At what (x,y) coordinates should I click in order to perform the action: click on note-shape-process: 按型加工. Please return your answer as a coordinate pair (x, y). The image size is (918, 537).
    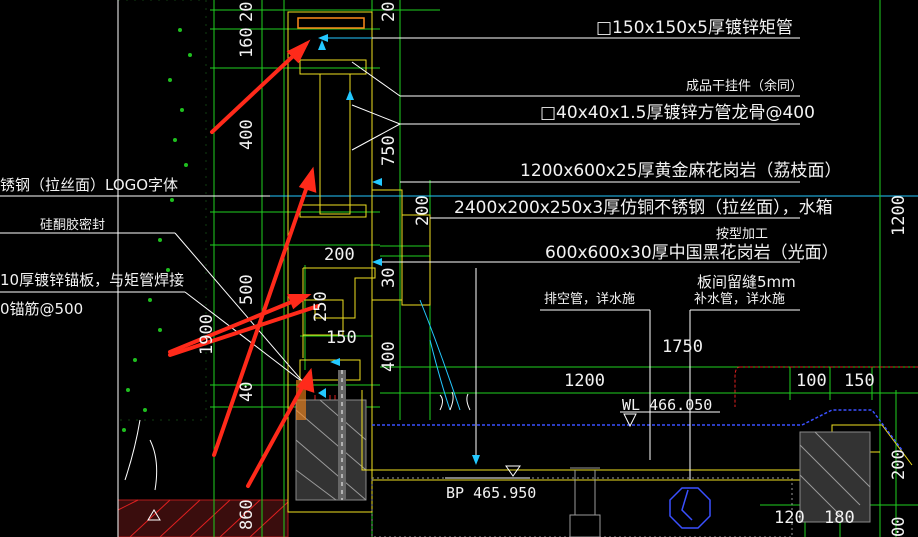
    Looking at the image, I should click on (742, 234).